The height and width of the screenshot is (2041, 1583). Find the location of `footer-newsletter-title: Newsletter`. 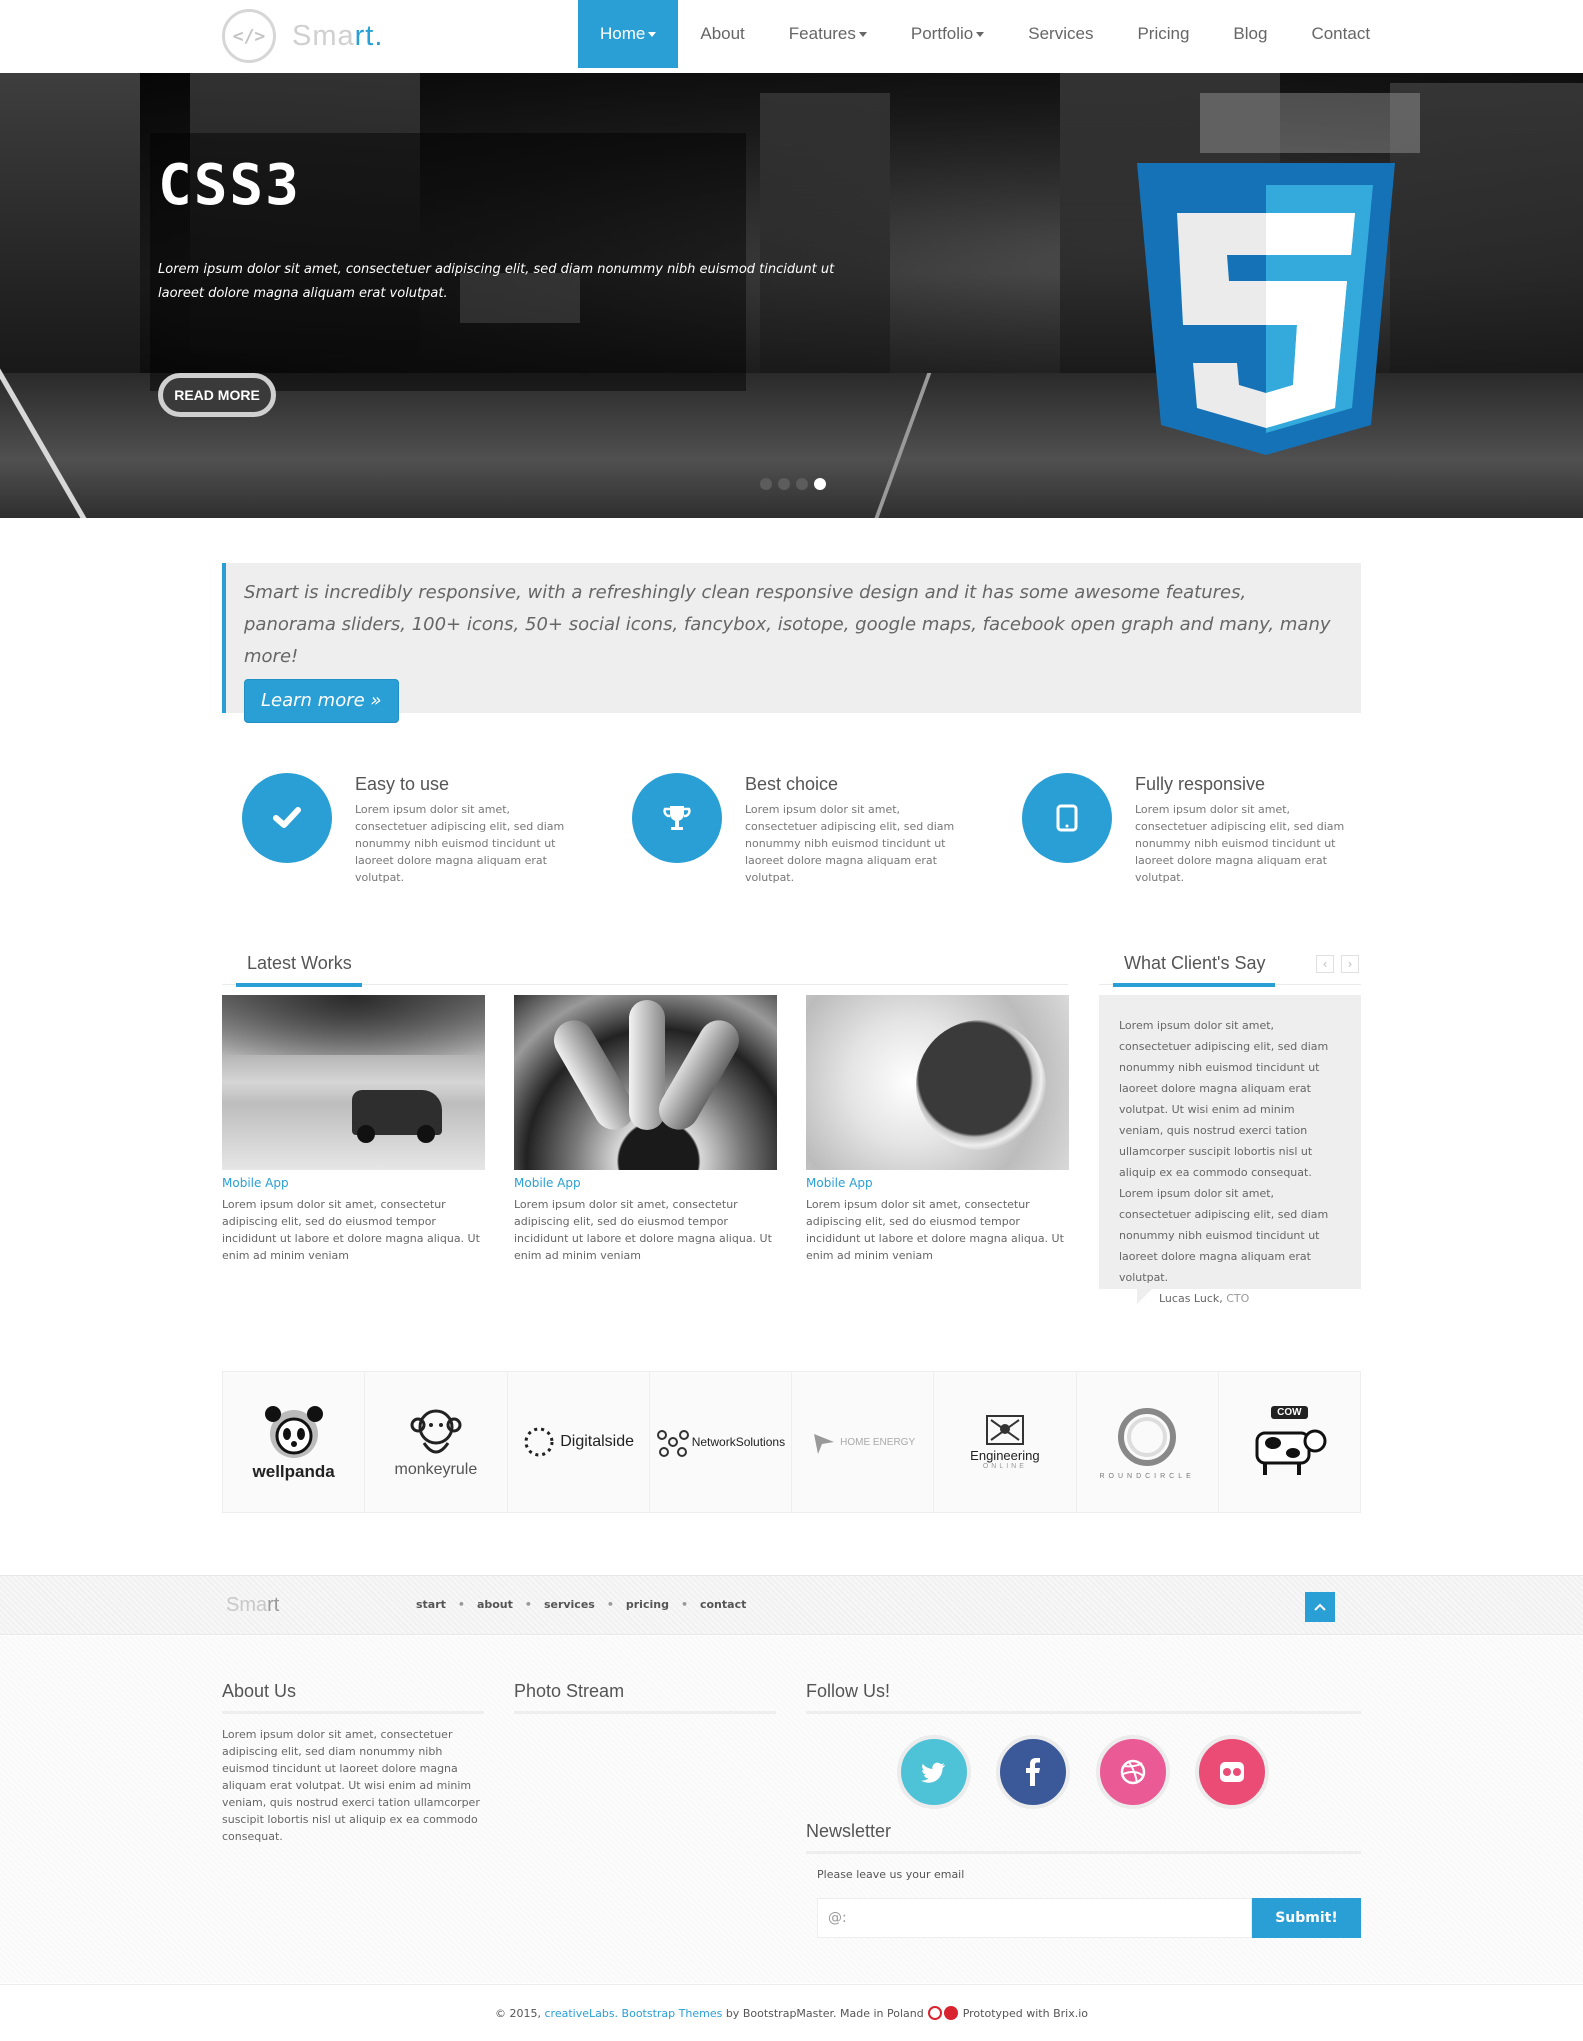

footer-newsletter-title: Newsletter is located at coordinates (1083, 1837).